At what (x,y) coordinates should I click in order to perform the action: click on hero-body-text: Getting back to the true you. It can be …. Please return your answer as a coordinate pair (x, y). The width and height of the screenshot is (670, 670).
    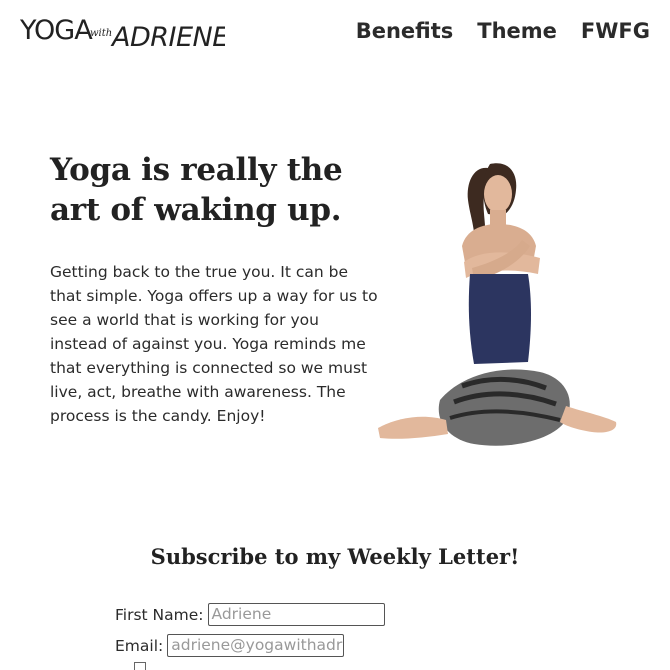
    Looking at the image, I should click on (214, 344).